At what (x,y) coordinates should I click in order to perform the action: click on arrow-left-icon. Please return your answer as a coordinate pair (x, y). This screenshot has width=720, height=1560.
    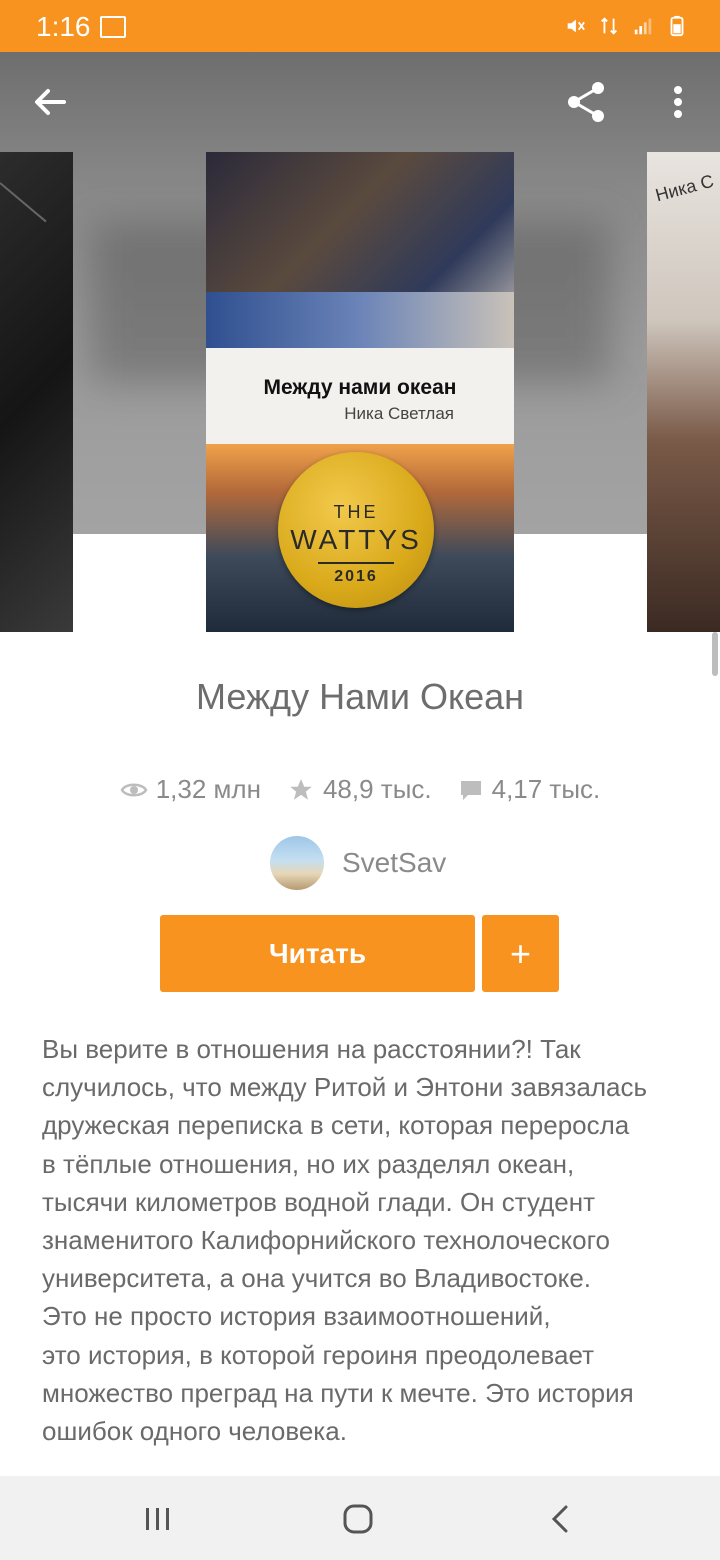
    Looking at the image, I should click on (50, 102).